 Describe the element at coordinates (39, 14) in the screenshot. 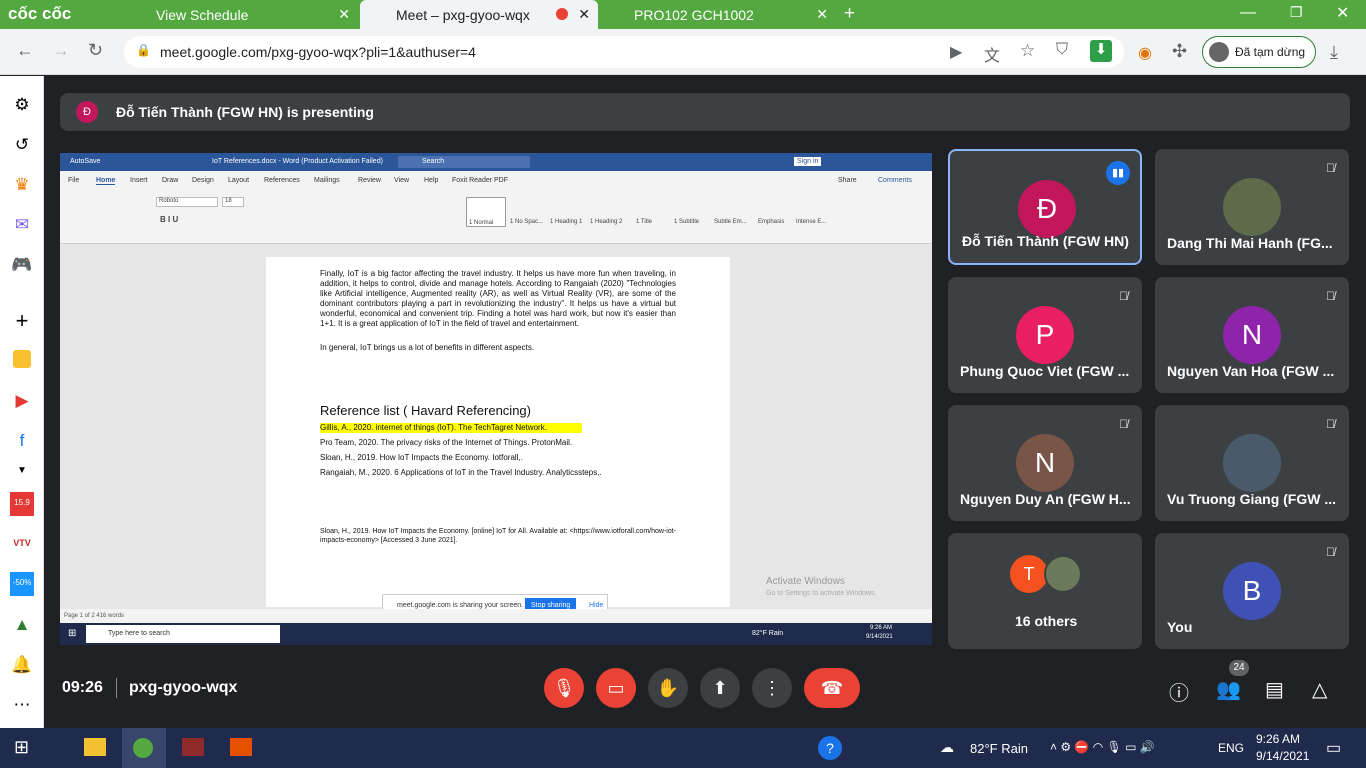

I see `browser-logo: cốc cốc` at that location.